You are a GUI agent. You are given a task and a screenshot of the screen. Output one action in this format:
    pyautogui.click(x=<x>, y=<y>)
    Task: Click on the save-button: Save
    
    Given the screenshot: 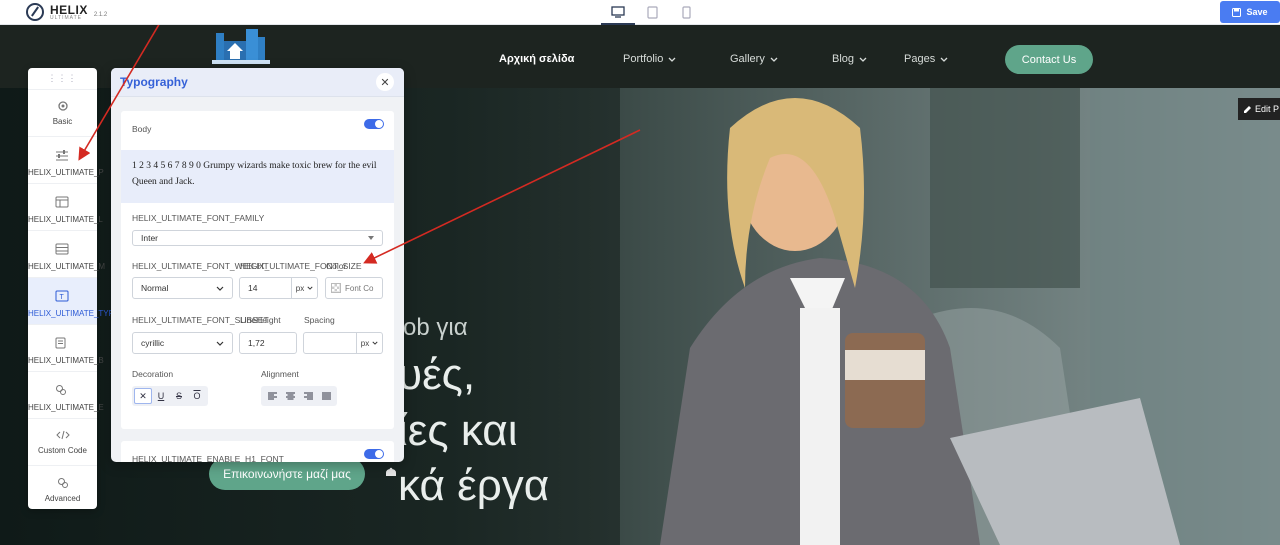 What is the action you would take?
    pyautogui.click(x=1250, y=12)
    